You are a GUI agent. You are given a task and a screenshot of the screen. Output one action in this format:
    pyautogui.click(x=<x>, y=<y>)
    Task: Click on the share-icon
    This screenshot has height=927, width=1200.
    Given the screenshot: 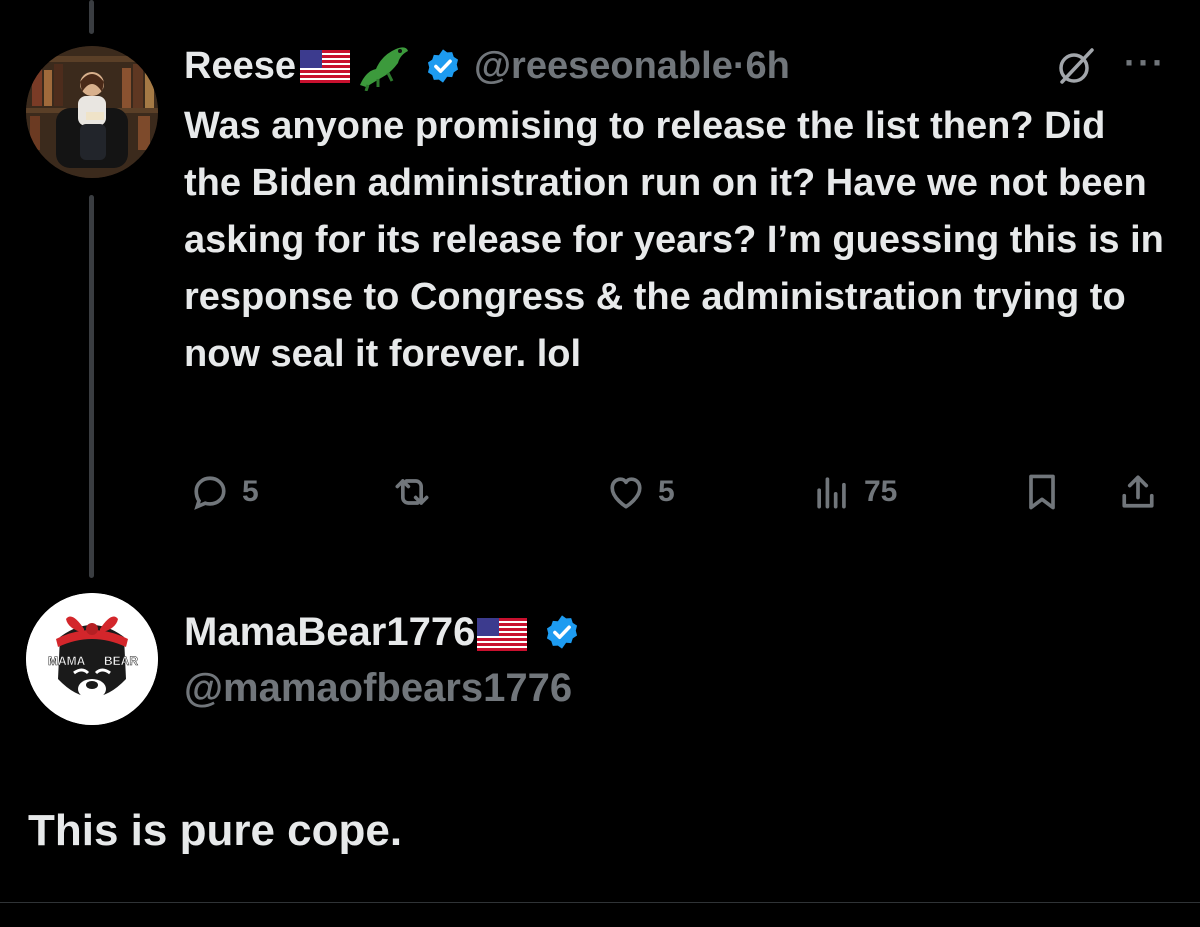 What is the action you would take?
    pyautogui.click(x=1138, y=491)
    